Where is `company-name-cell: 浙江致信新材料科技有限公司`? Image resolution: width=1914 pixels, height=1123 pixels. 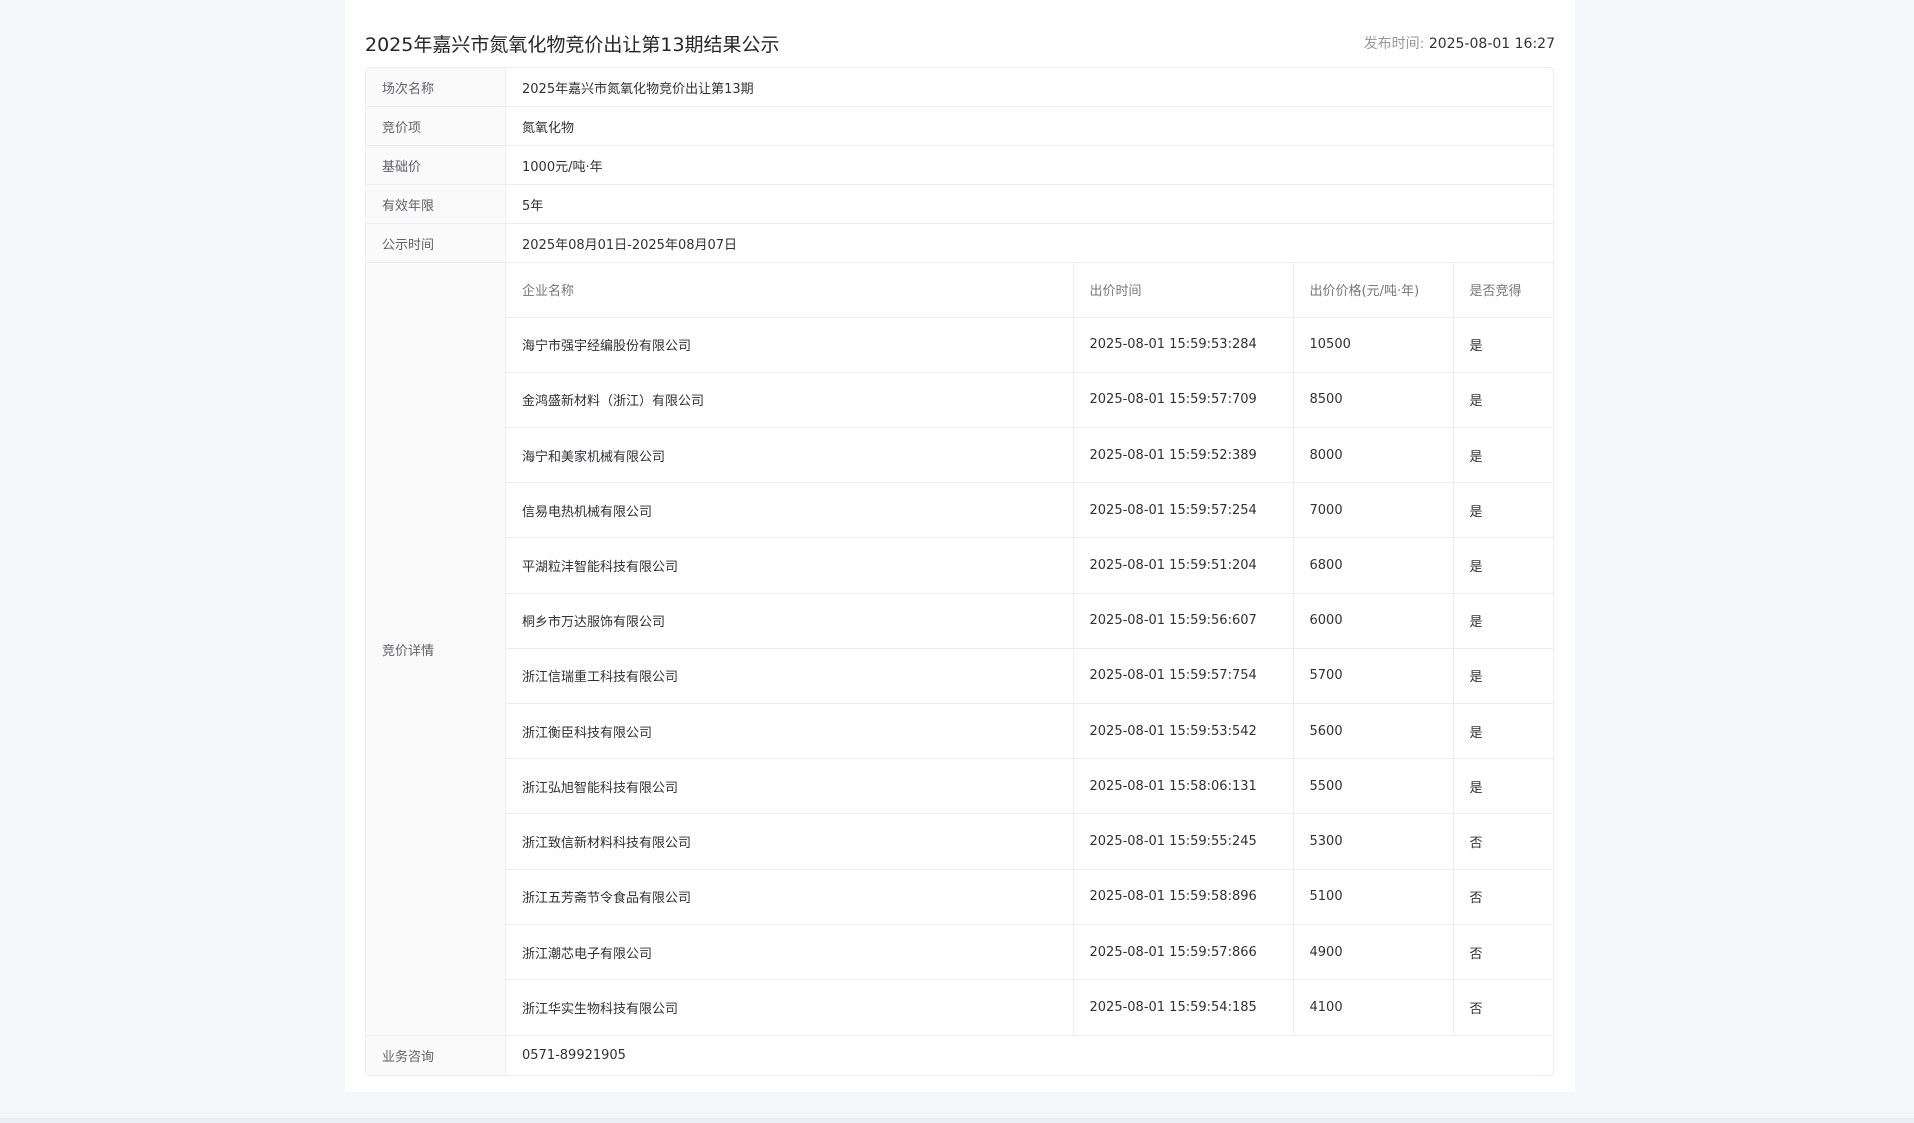 company-name-cell: 浙江致信新材料科技有限公司 is located at coordinates (790, 841).